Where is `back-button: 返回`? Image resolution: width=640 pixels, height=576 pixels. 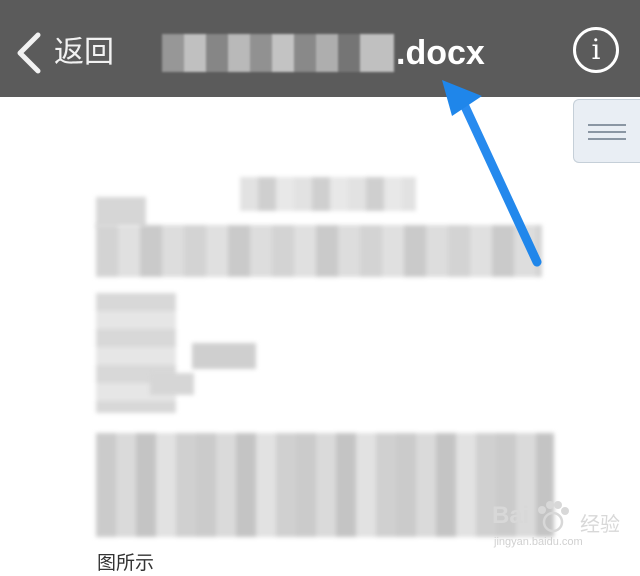 back-button: 返回 is located at coordinates (69, 53).